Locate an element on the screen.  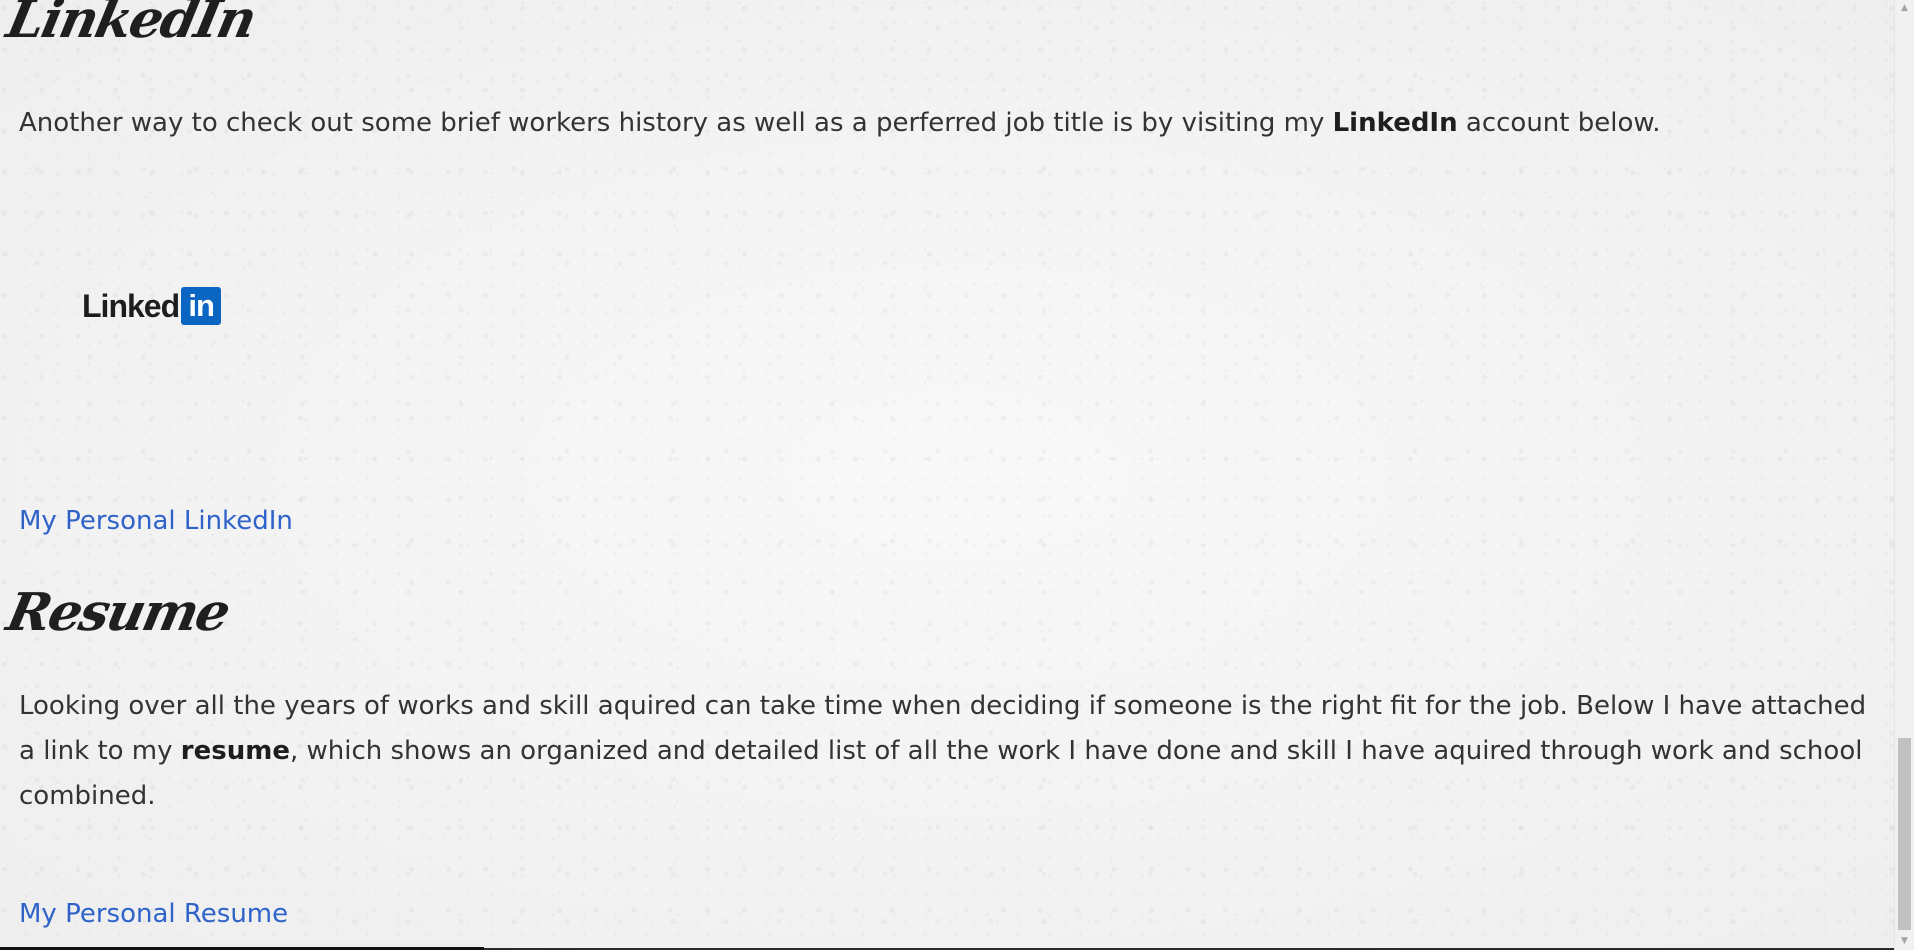
chevron-down-icon: ▼ is located at coordinates (1904, 941).